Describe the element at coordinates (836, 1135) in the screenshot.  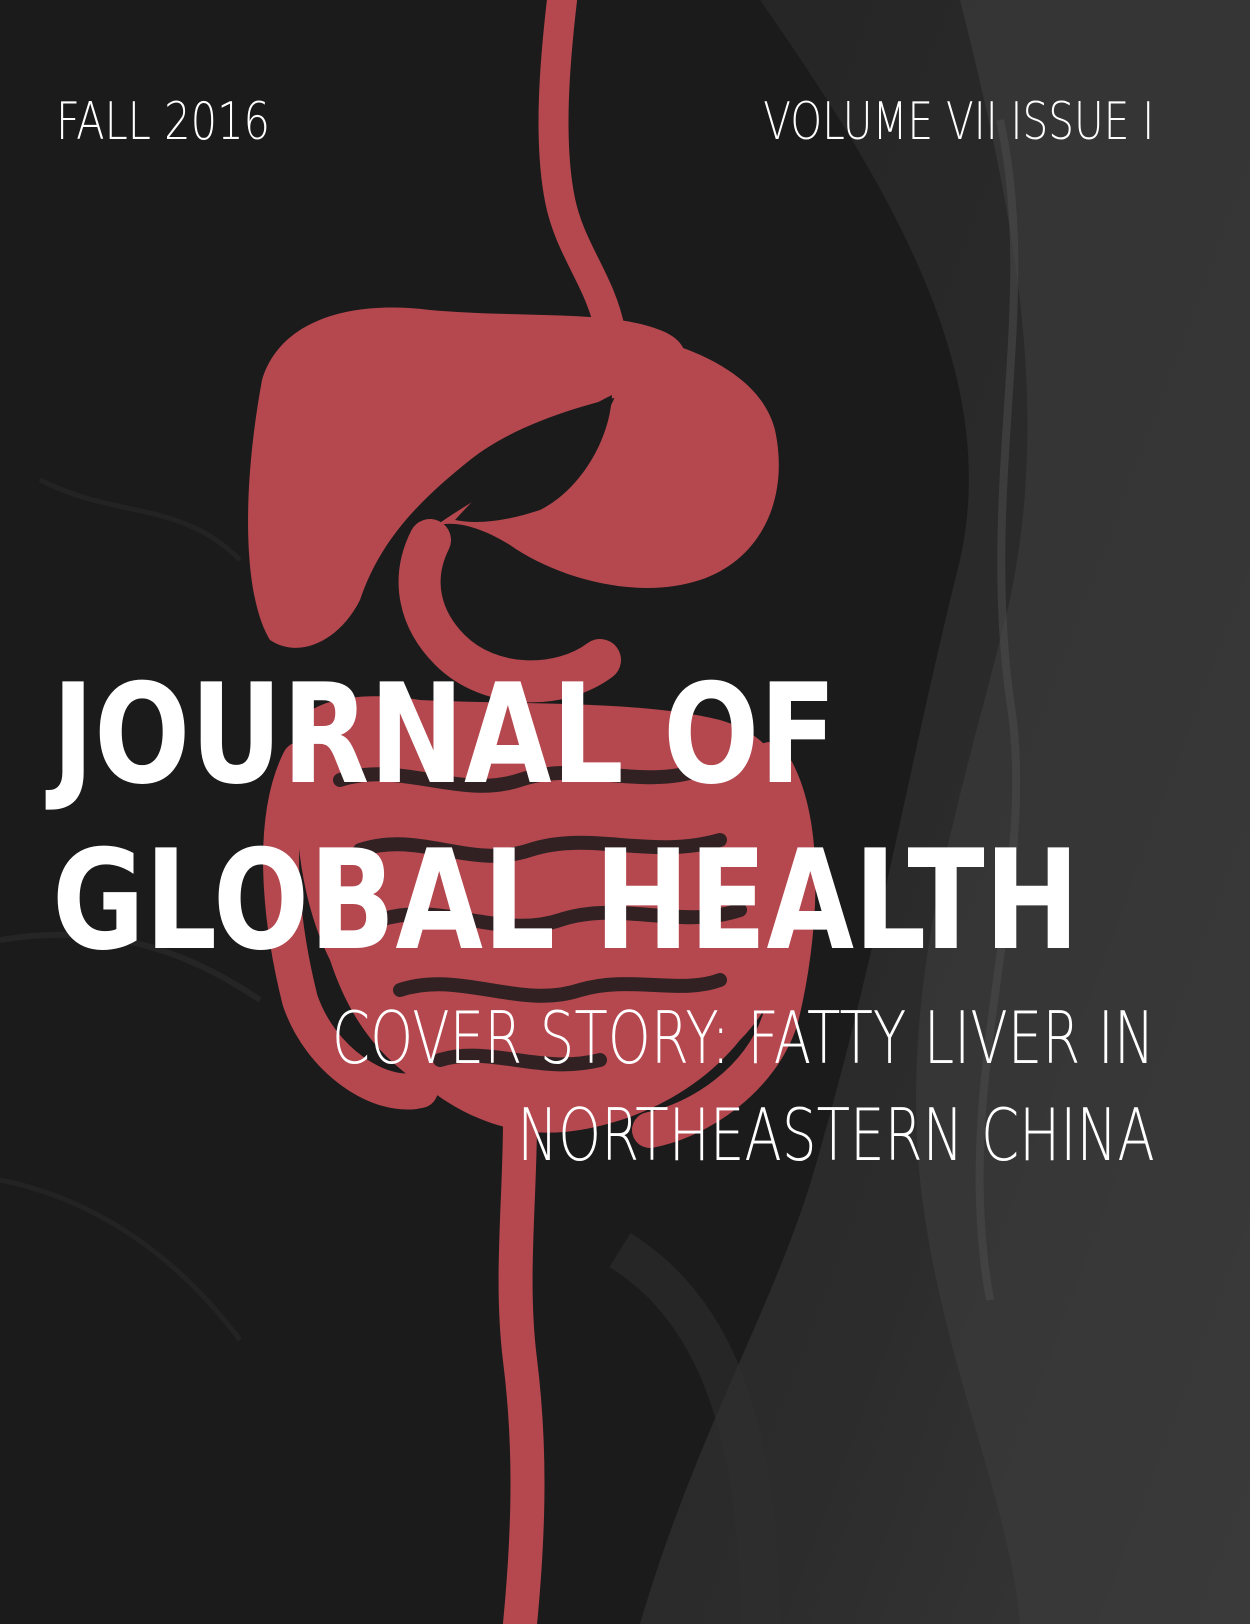
I see `cover-story-line-2: NORTHEASTERN CHINA` at that location.